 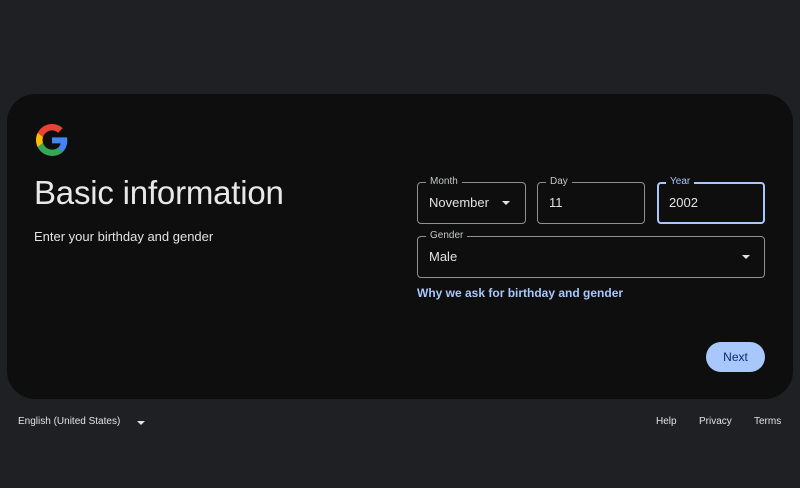 What do you see at coordinates (767, 421) in the screenshot?
I see `terms-link: Terms` at bounding box center [767, 421].